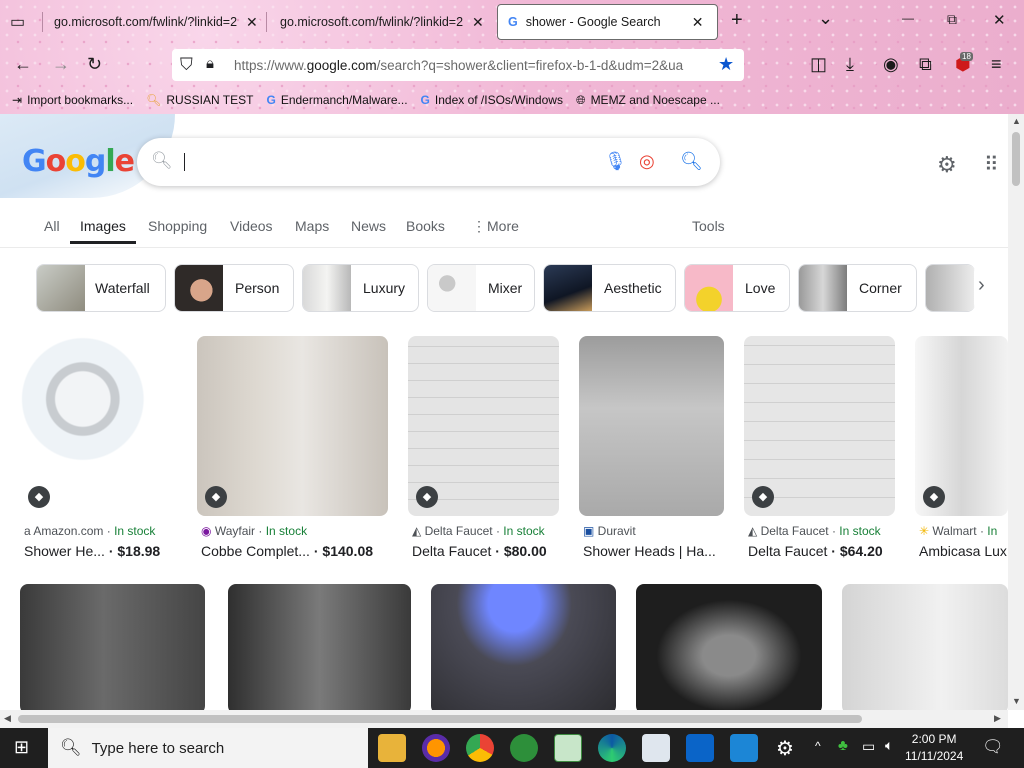  I want to click on scroll-right-icon: ▶, so click(997, 718).